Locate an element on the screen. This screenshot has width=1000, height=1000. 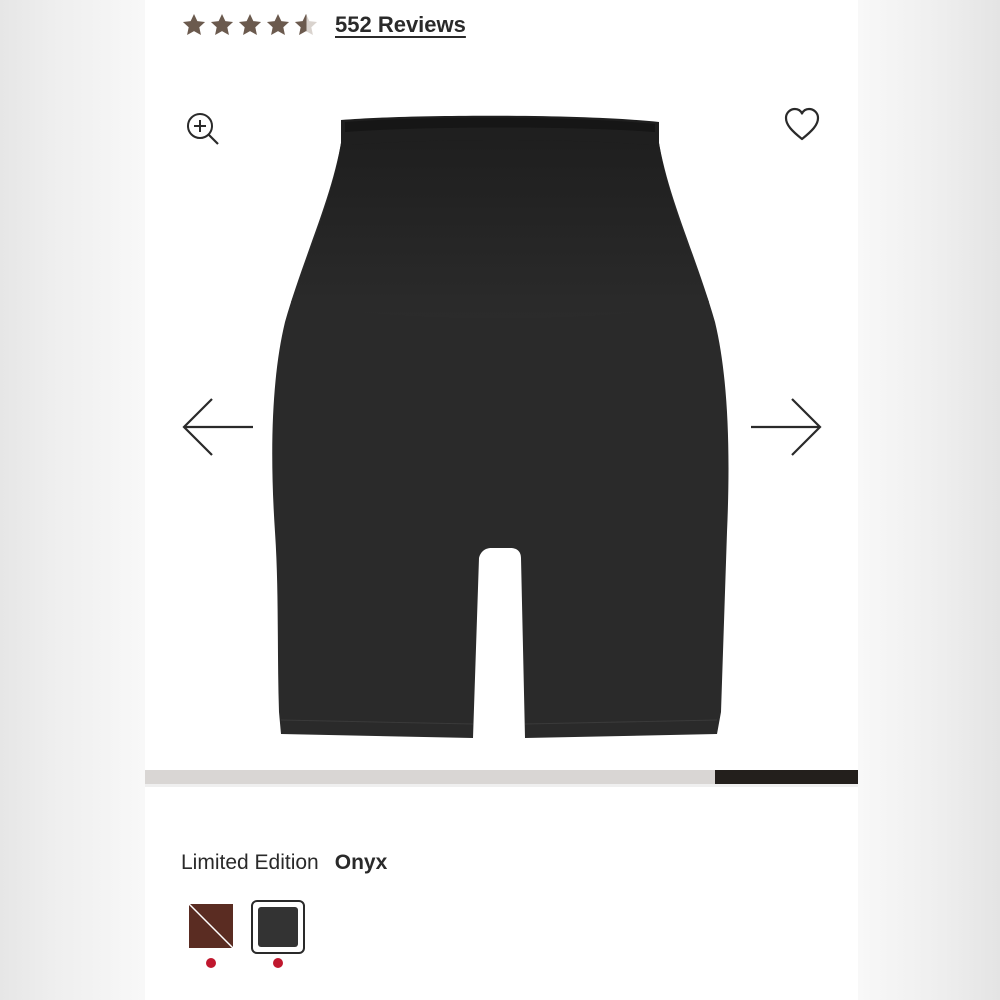
color-swatch-onyx is located at coordinates (278, 927).